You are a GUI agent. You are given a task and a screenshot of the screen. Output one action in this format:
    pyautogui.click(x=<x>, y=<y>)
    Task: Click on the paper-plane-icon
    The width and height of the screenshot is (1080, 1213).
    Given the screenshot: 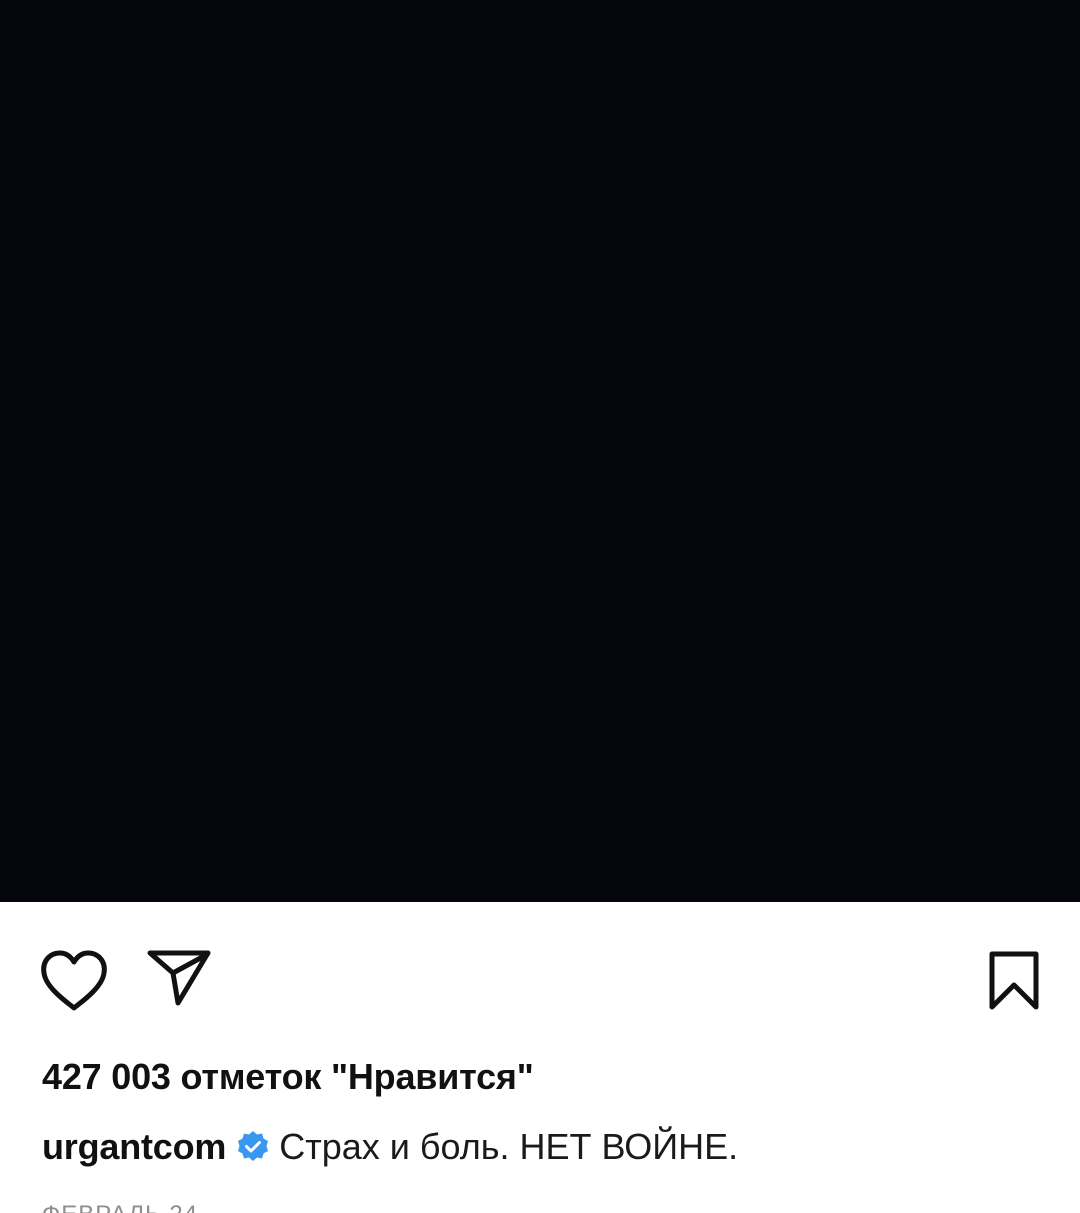 What is the action you would take?
    pyautogui.click(x=179, y=978)
    